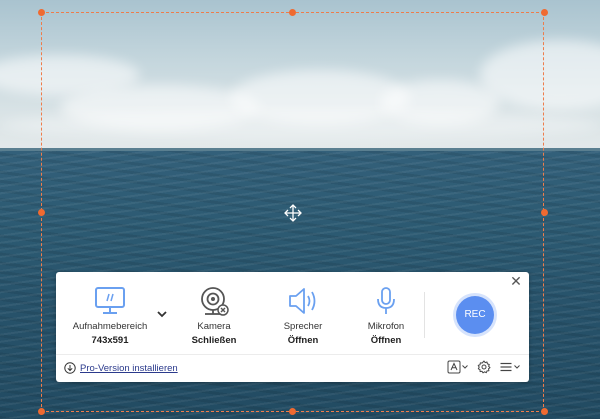 The image size is (600, 419). What do you see at coordinates (386, 340) in the screenshot?
I see `microphone-value: Öffnen` at bounding box center [386, 340].